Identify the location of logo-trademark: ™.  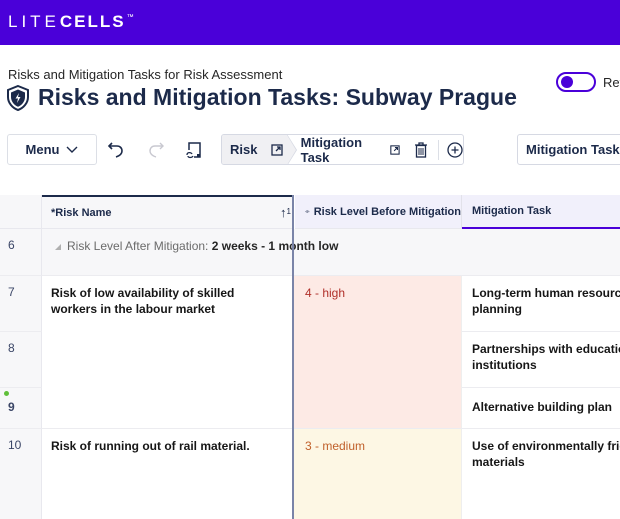
(130, 17).